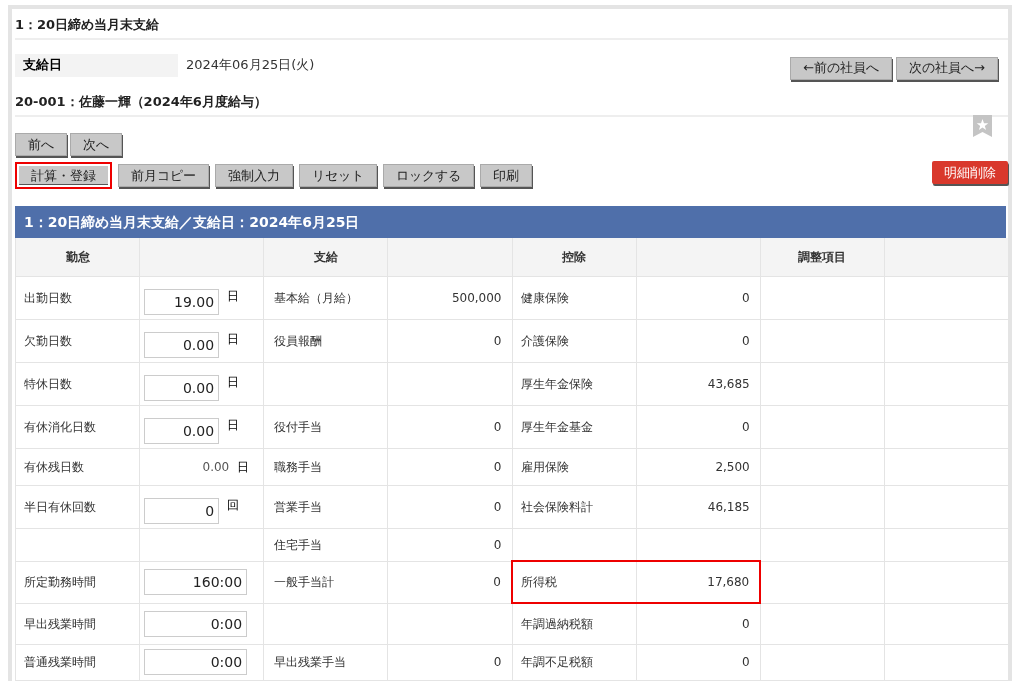 Image resolution: width=1024 pixels, height=681 pixels. What do you see at coordinates (254, 175) in the screenshot?
I see `action-button: 強制入力` at bounding box center [254, 175].